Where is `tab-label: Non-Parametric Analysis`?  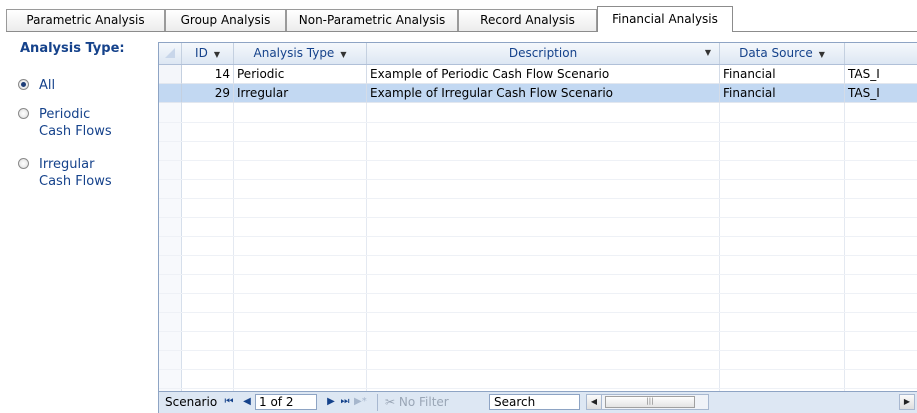
tab-label: Non-Parametric Analysis is located at coordinates (372, 20).